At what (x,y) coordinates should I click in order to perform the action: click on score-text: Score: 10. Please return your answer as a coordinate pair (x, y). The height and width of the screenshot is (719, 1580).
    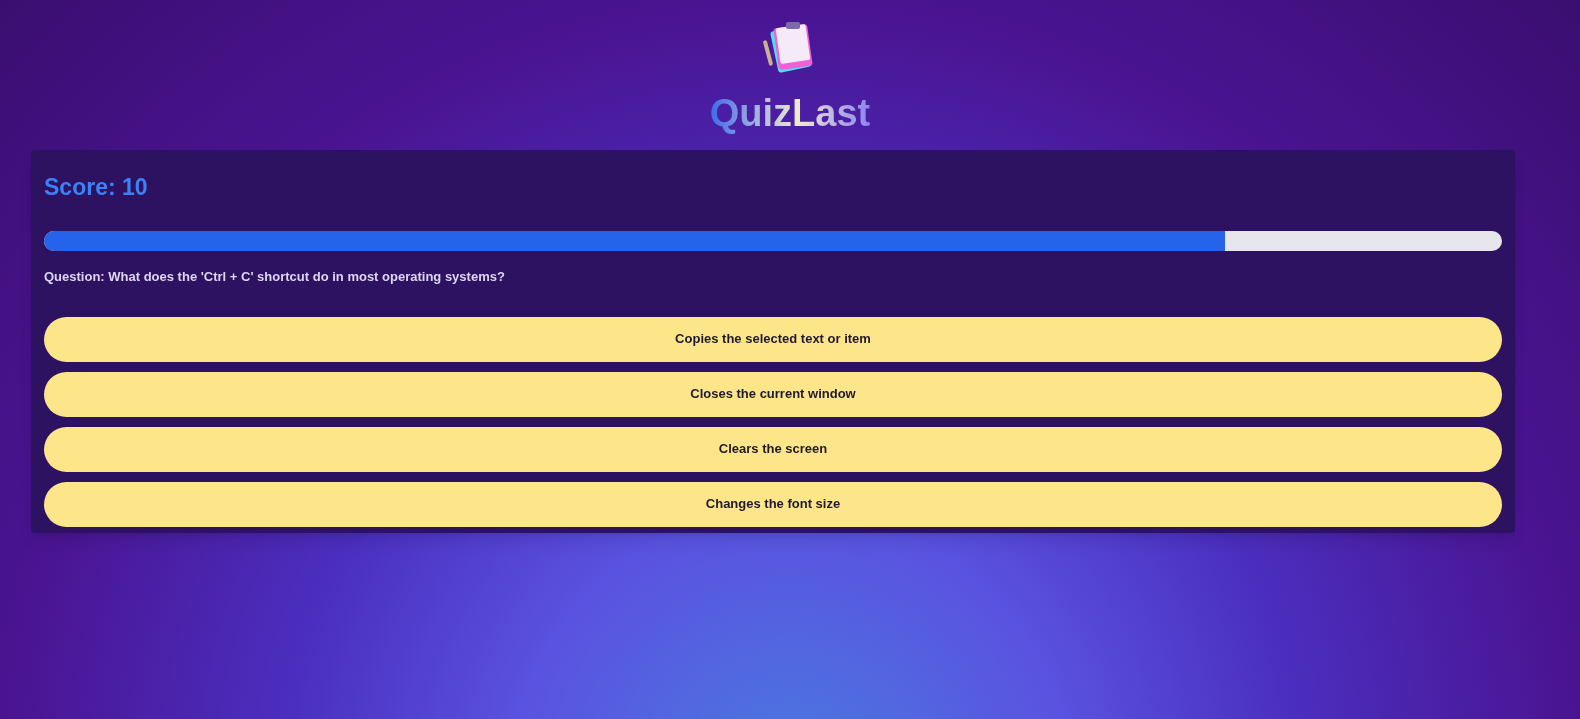
    Looking at the image, I should click on (96, 187).